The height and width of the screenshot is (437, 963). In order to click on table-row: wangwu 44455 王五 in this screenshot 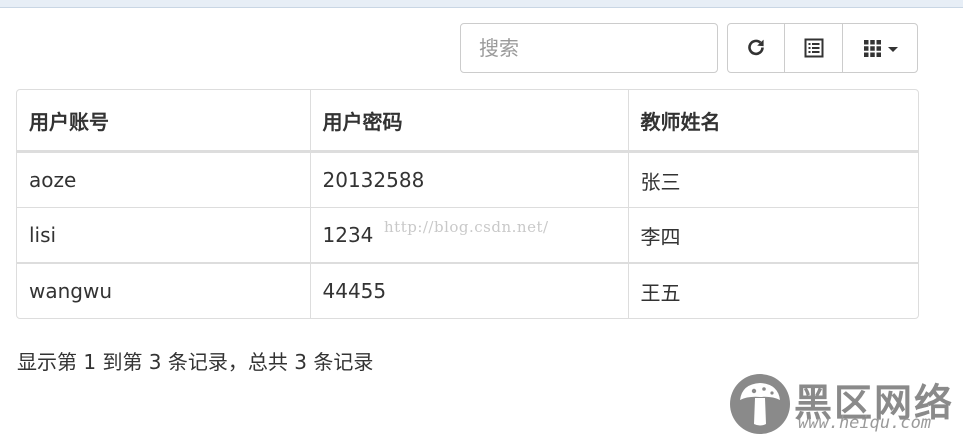, I will do `click(467, 290)`.